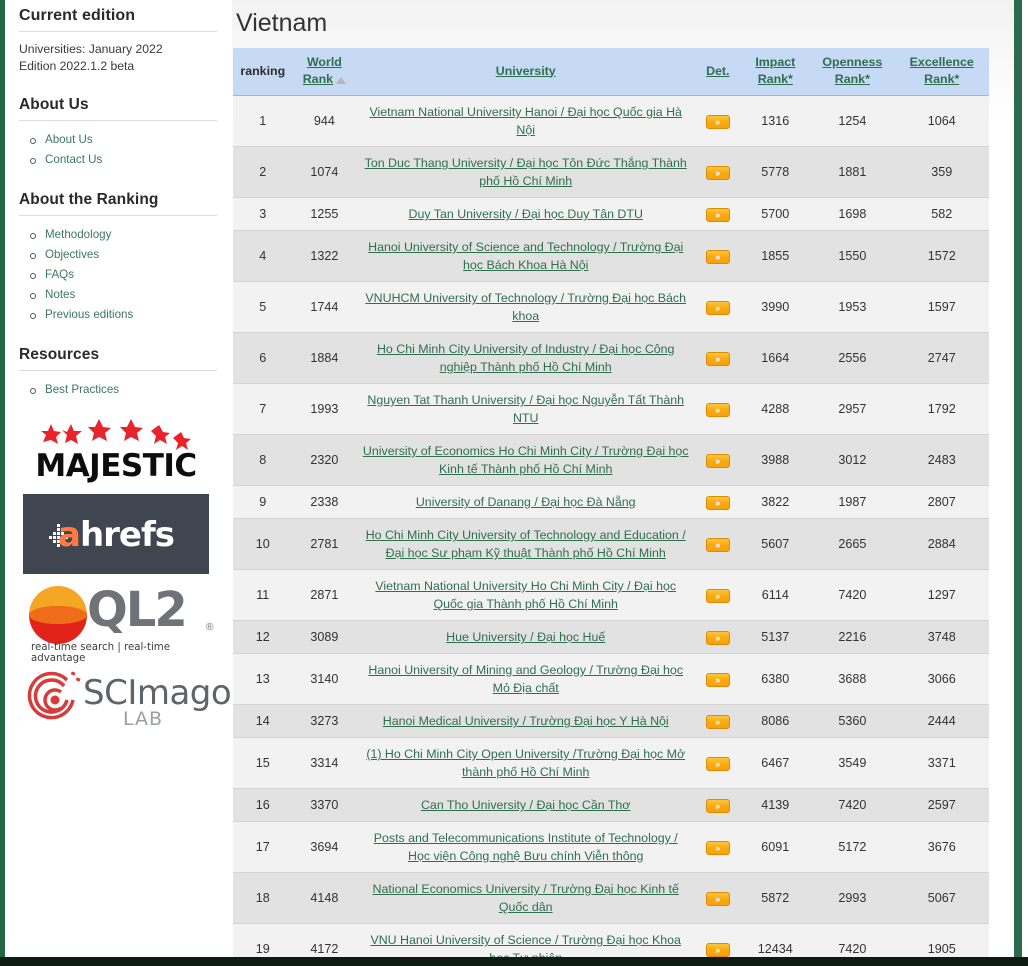  I want to click on sidebar-list-about-us: About Us Contact Us, so click(118, 150).